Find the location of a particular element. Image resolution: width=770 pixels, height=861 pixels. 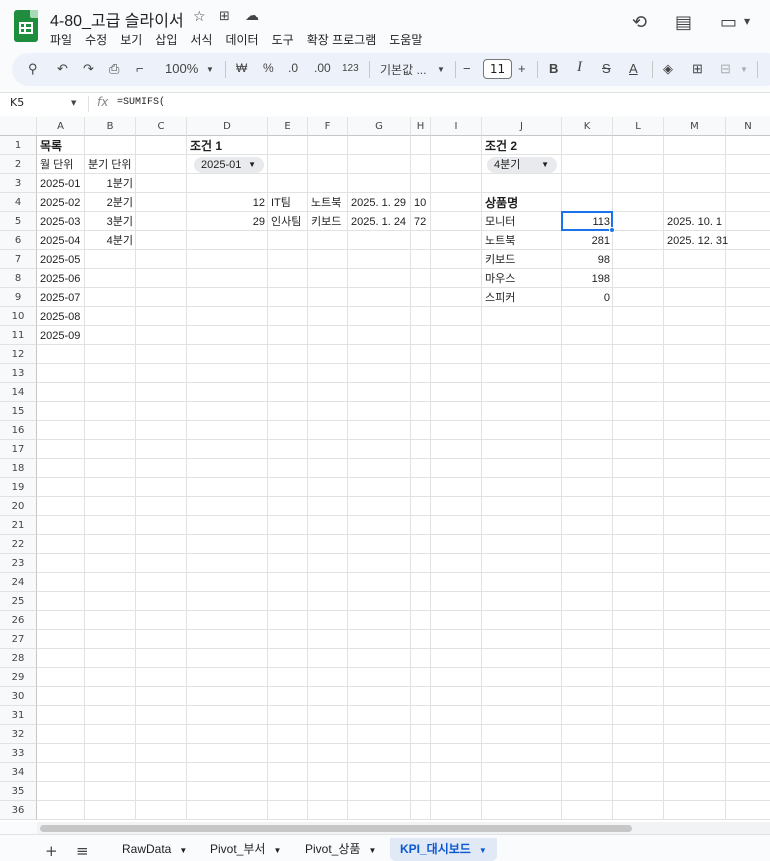

sheet-tab-kpi-dashboard: KPI_대시보드 ▼ is located at coordinates (443, 849).